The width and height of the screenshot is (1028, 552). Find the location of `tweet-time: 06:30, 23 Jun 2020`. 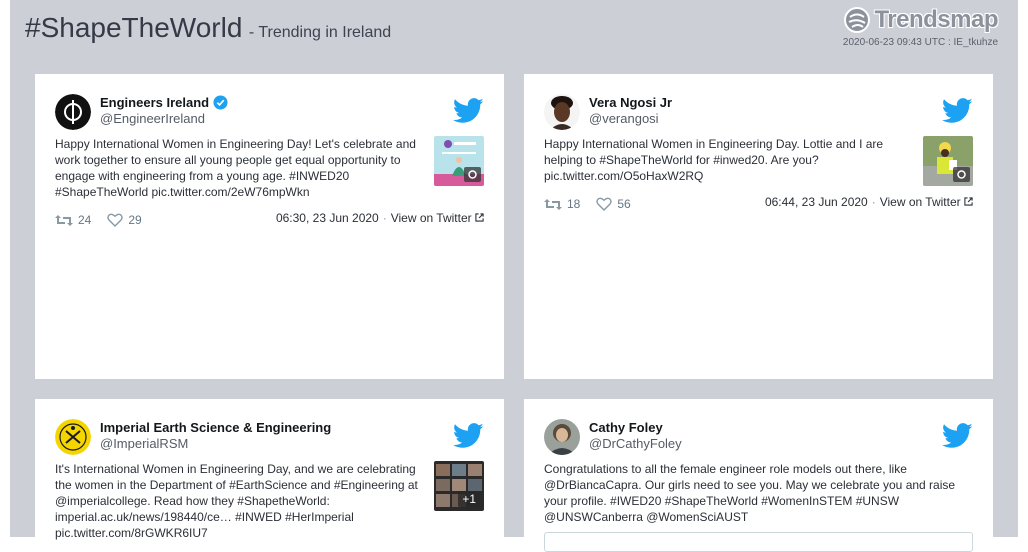

tweet-time: 06:30, 23 Jun 2020 is located at coordinates (327, 218).